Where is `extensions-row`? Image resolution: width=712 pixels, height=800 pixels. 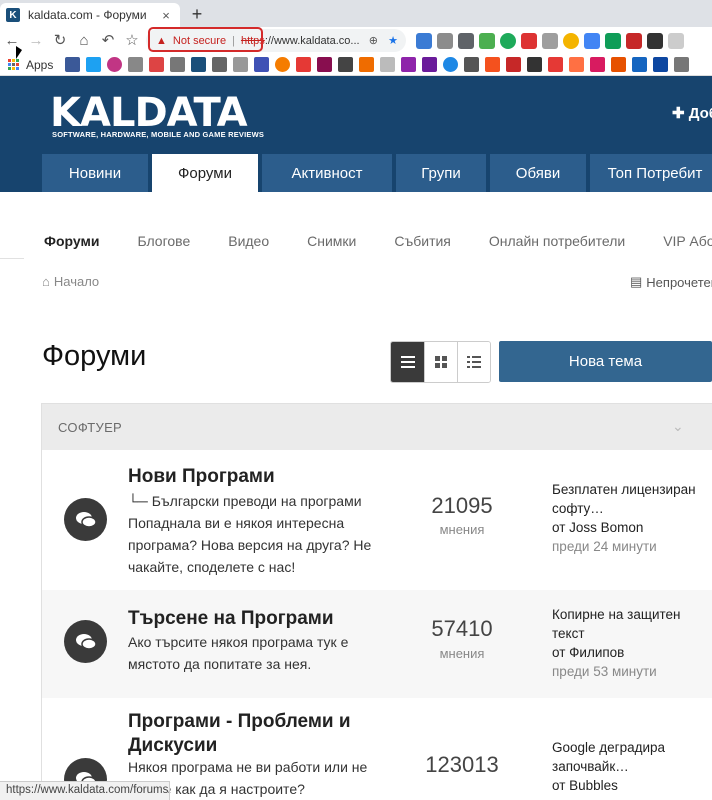 extensions-row is located at coordinates (550, 40).